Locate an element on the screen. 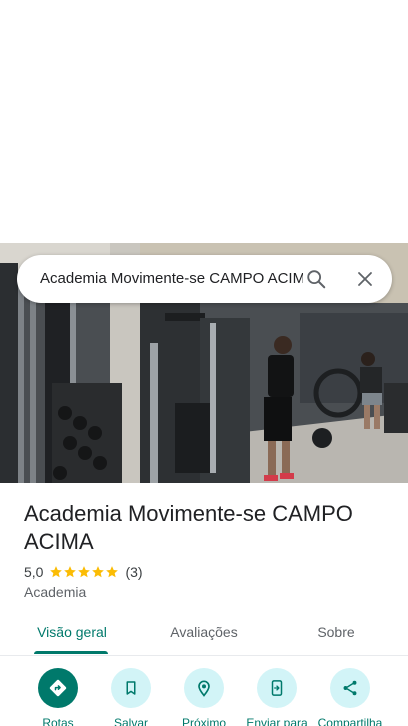 Image resolution: width=408 pixels, height=726 pixels. tab-bar: Visão geral Avaliações Sobre is located at coordinates (204, 634).